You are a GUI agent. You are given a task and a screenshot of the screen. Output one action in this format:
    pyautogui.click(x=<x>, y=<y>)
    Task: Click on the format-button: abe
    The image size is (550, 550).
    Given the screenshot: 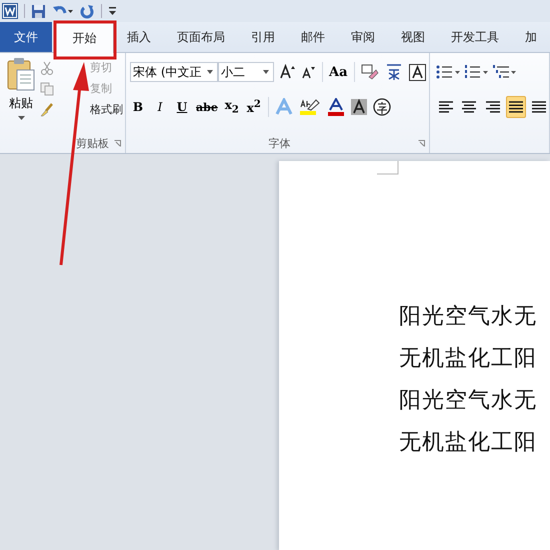 What is the action you would take?
    pyautogui.click(x=207, y=107)
    